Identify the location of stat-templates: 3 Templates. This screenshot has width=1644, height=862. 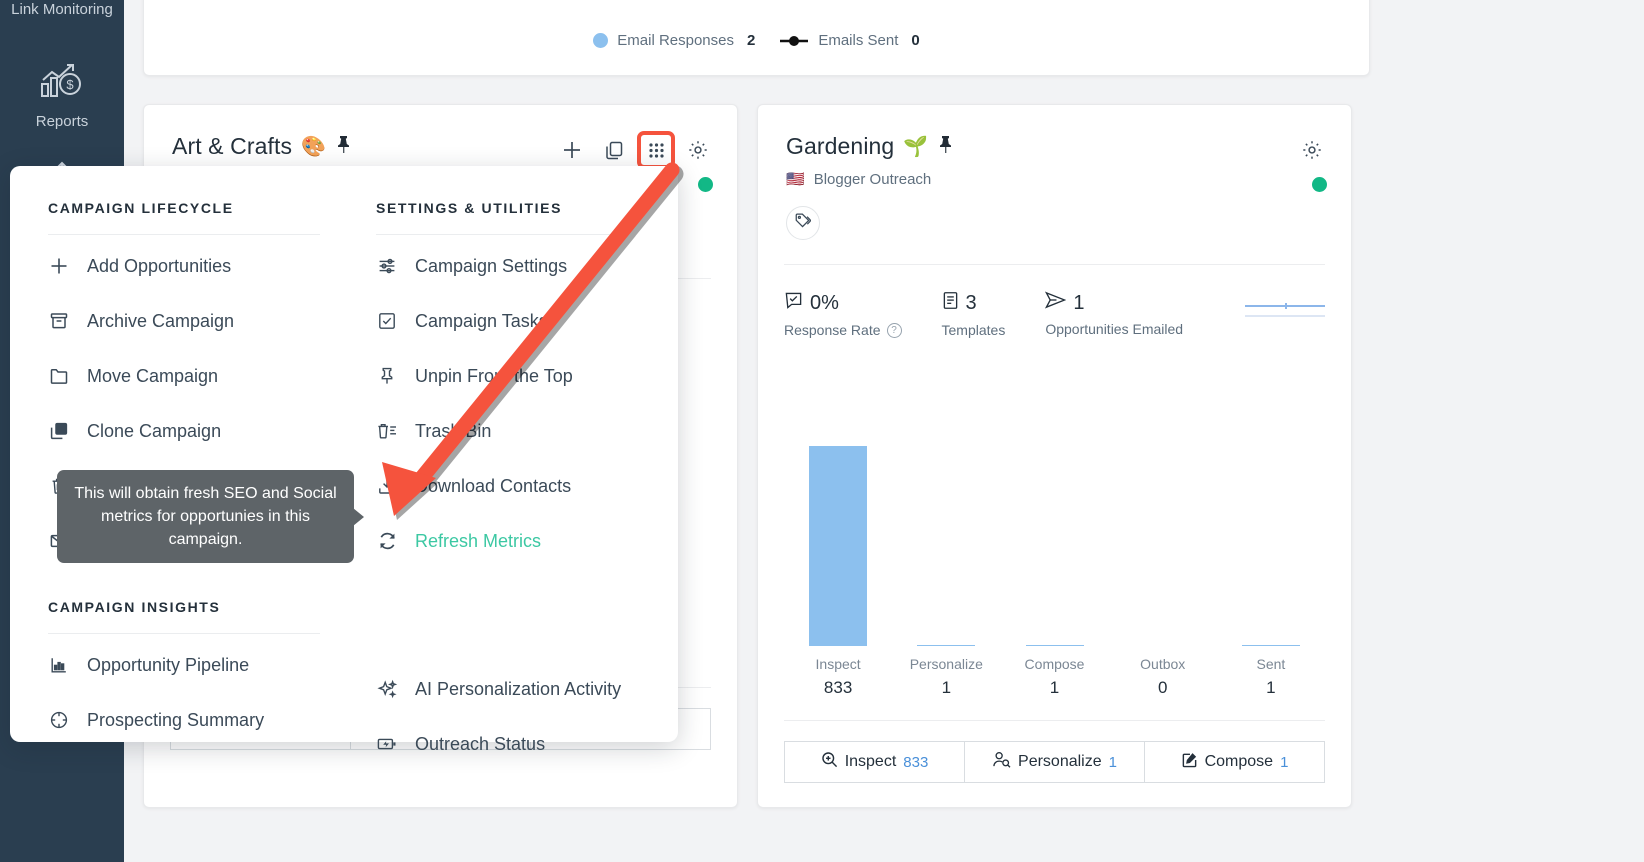
(974, 314).